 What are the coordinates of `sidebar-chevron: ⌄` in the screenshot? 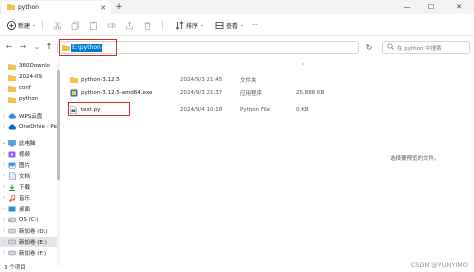 It's located at (4, 143).